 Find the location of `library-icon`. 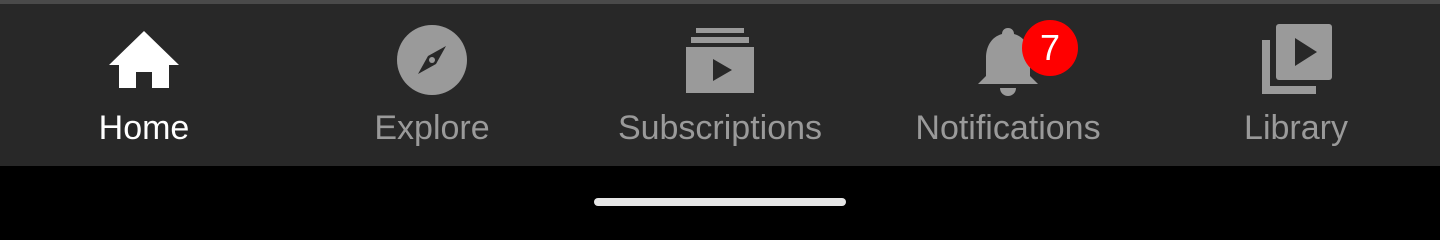

library-icon is located at coordinates (1296, 60).